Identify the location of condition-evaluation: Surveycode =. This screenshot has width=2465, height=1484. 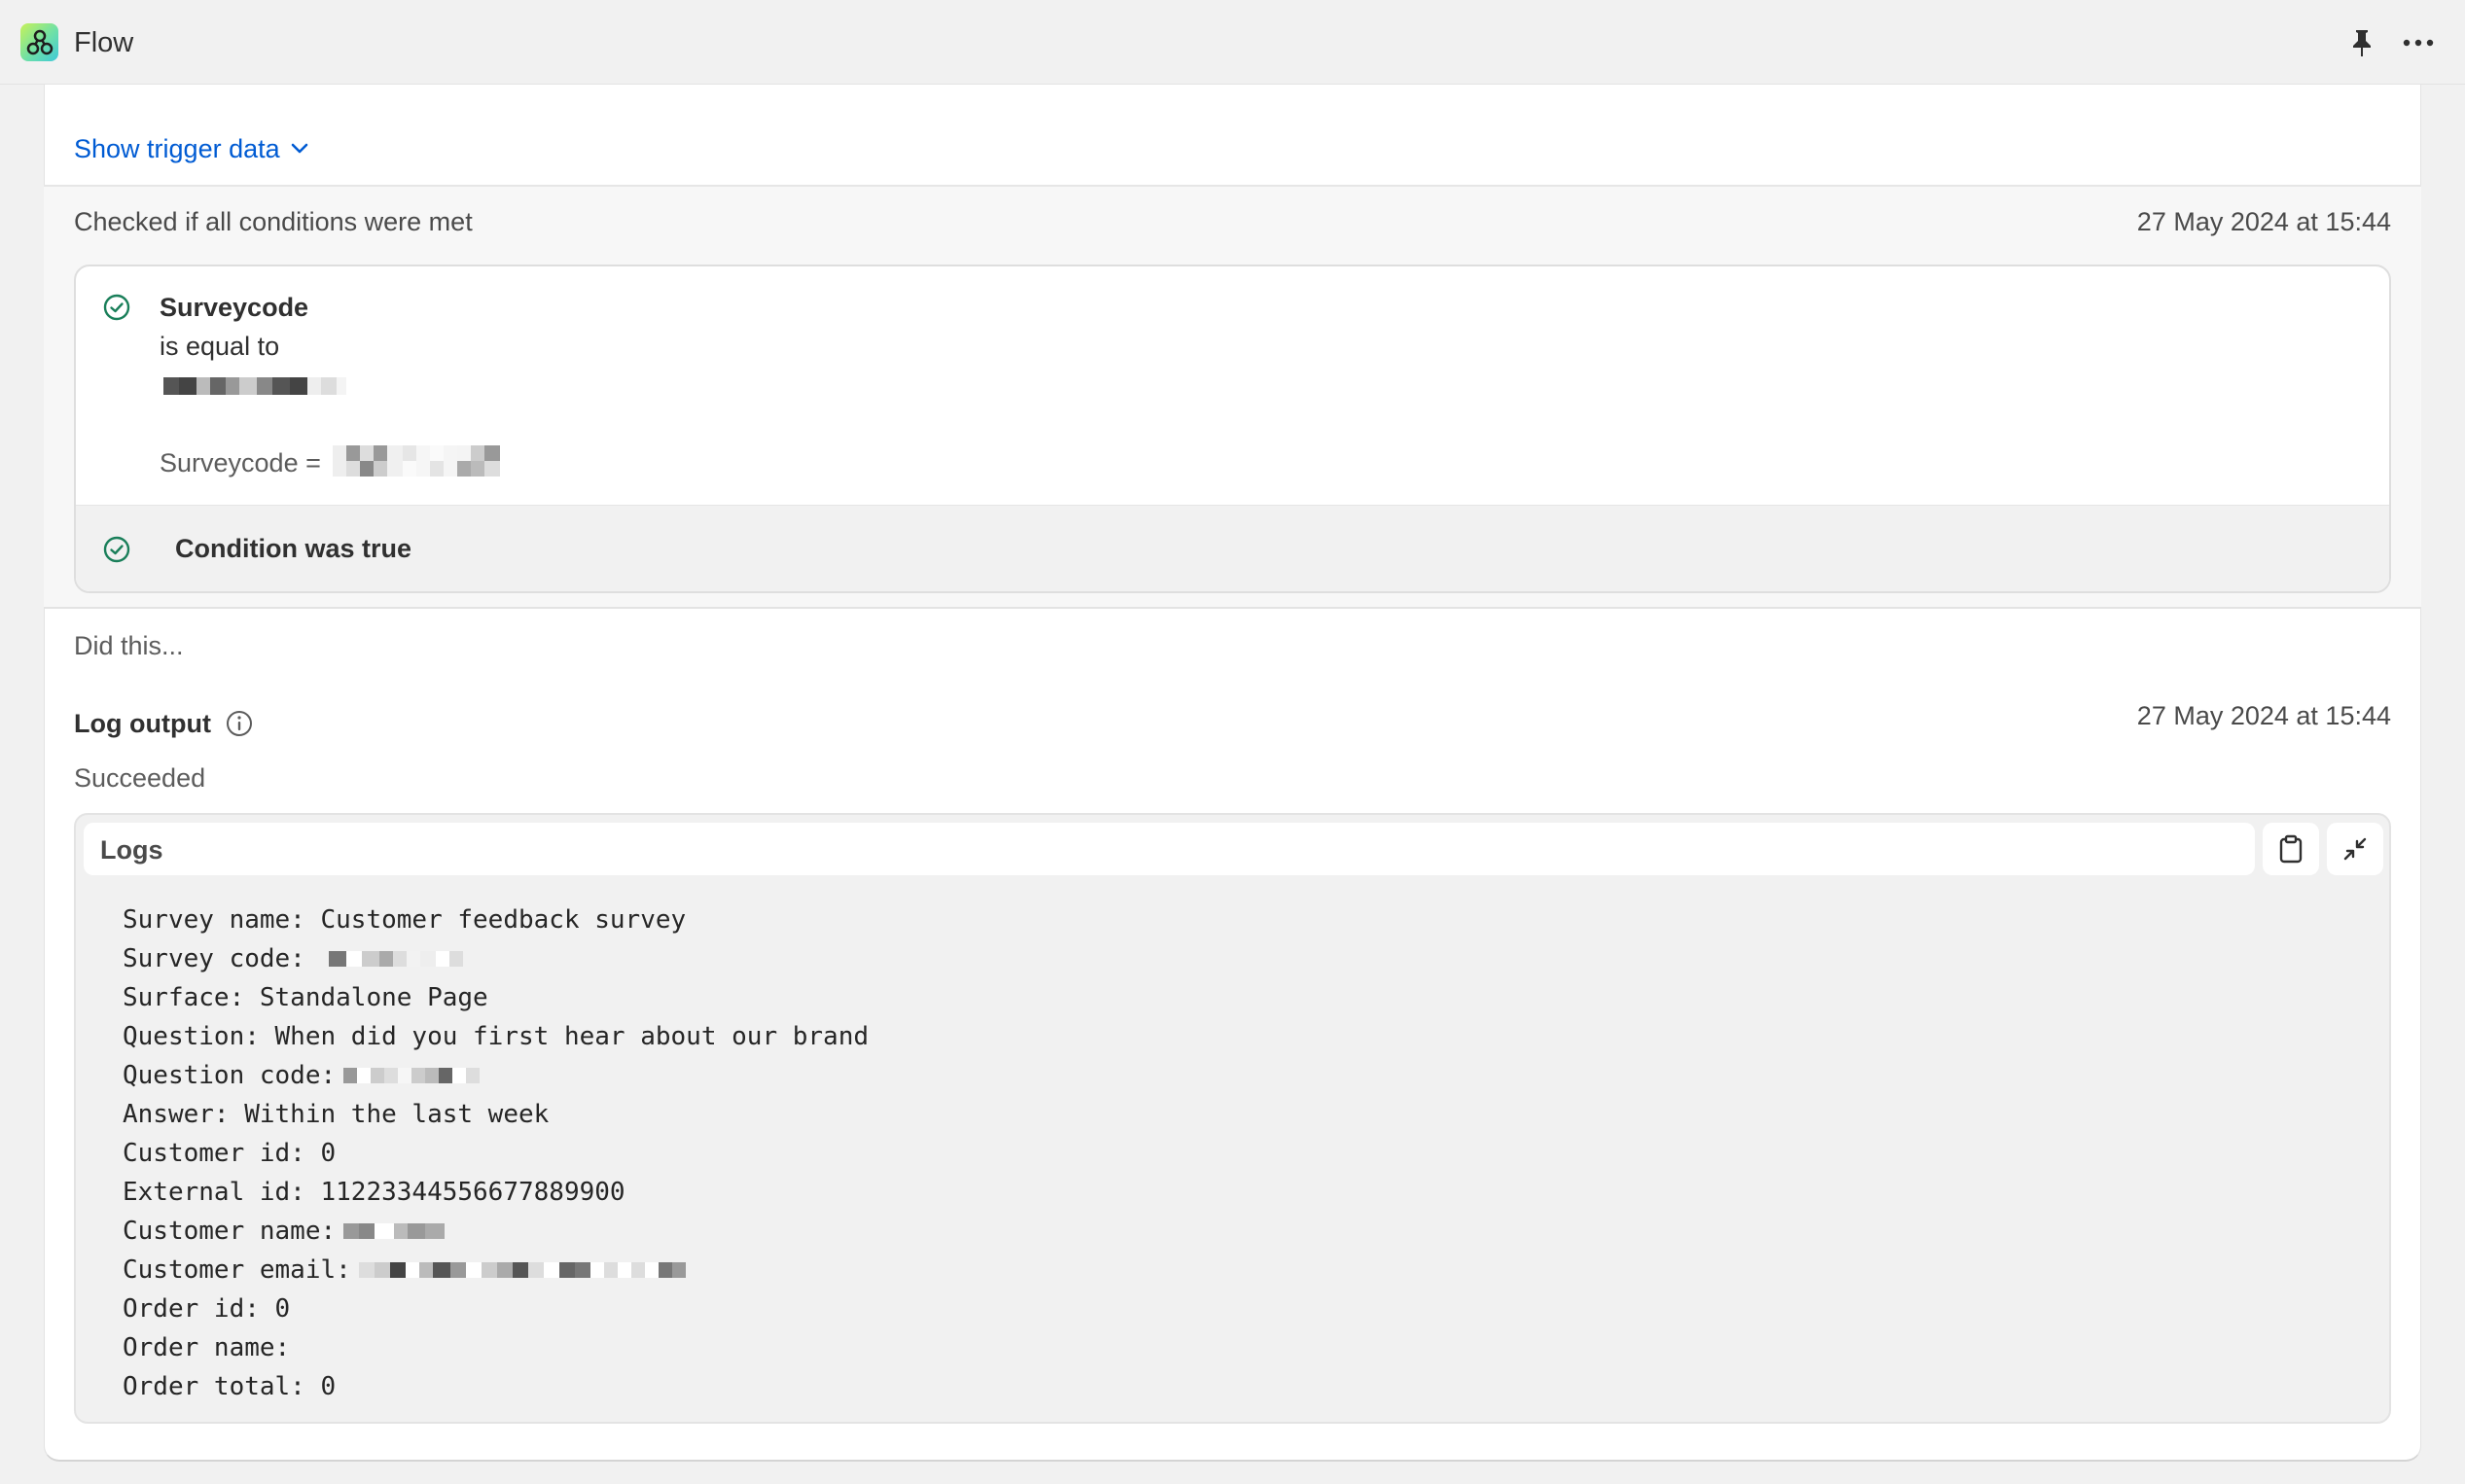
(240, 463).